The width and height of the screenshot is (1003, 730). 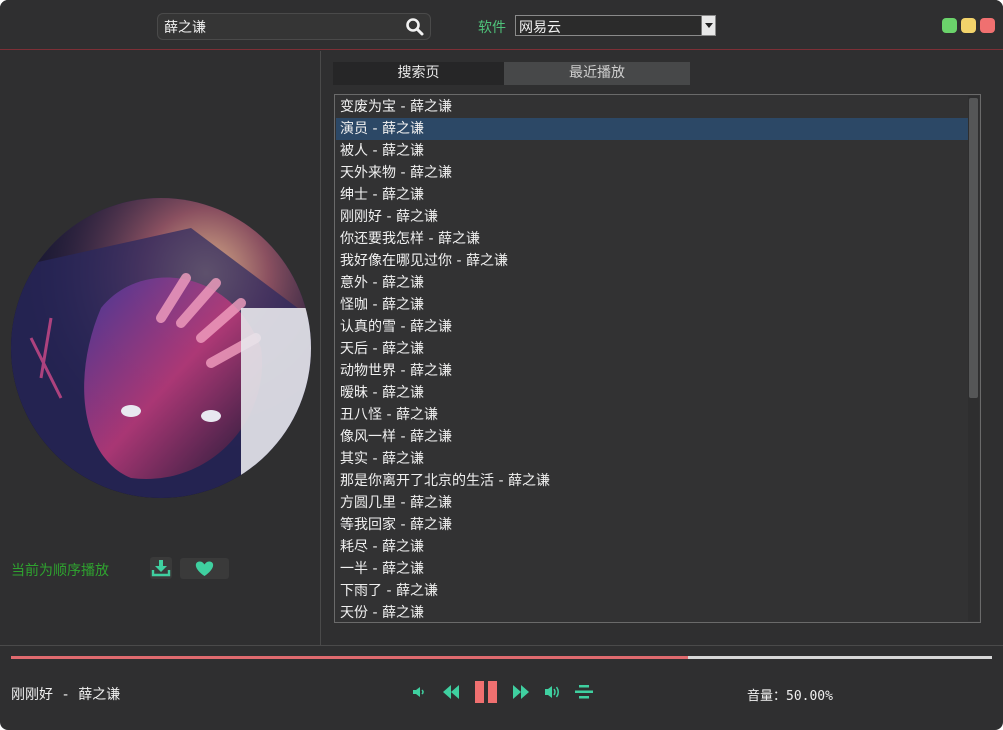 I want to click on song-list-item: 方圆几里 - 薛之谦, so click(x=652, y=503).